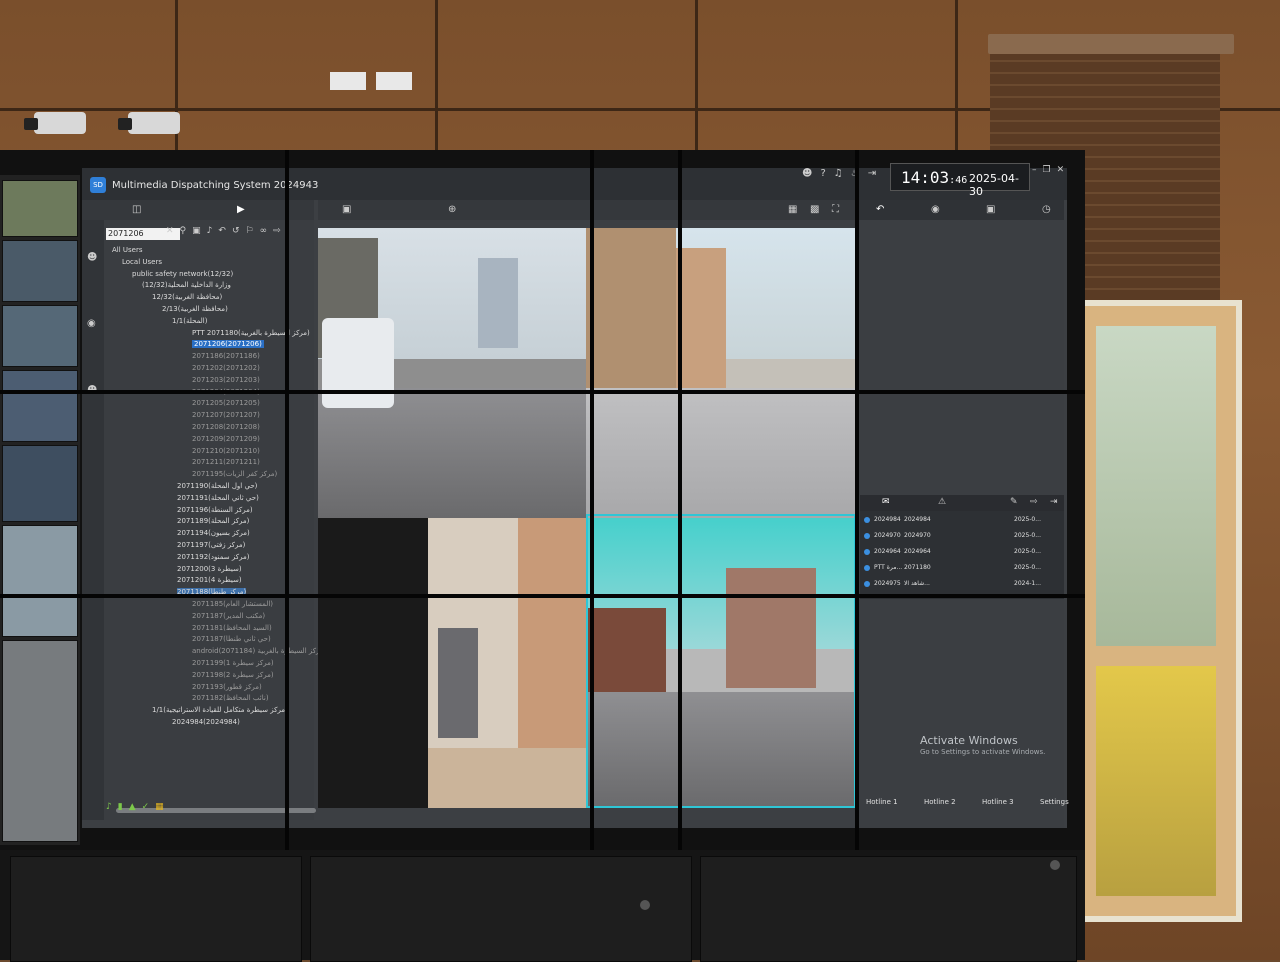 This screenshot has height=962, width=1280. Describe the element at coordinates (250, 231) in the screenshot. I see `locate-icon: ⚐` at that location.